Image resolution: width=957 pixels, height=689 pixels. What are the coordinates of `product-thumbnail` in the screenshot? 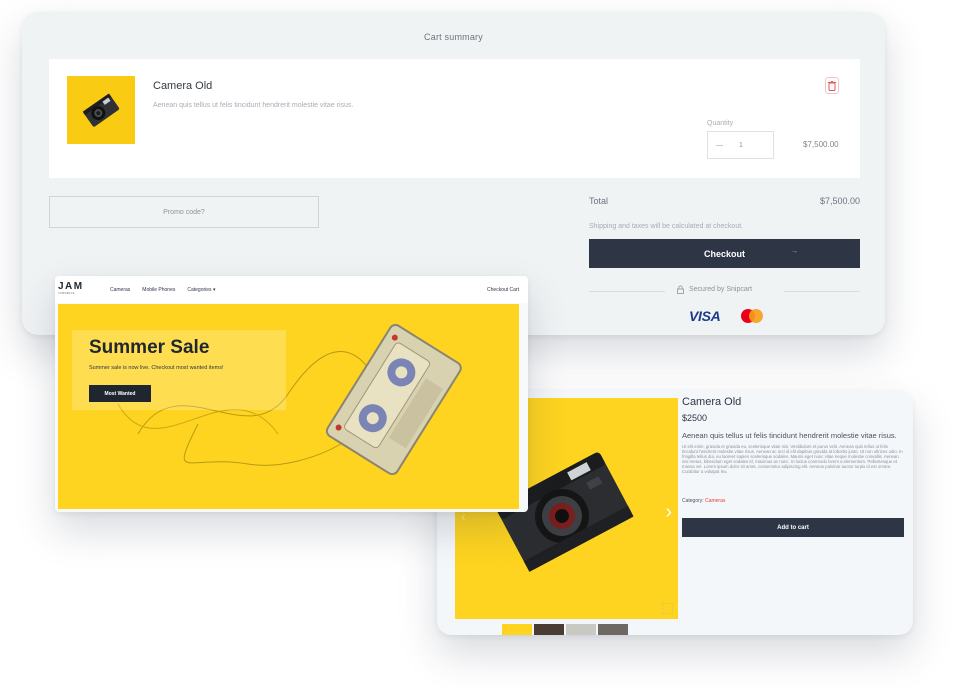 It's located at (101, 110).